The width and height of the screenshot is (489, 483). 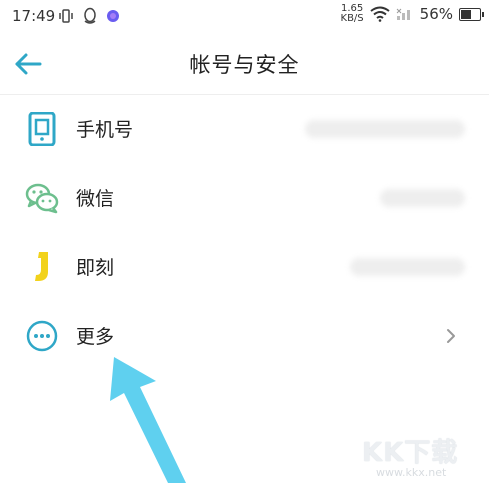 What do you see at coordinates (41, 266) in the screenshot?
I see `jike-icon` at bounding box center [41, 266].